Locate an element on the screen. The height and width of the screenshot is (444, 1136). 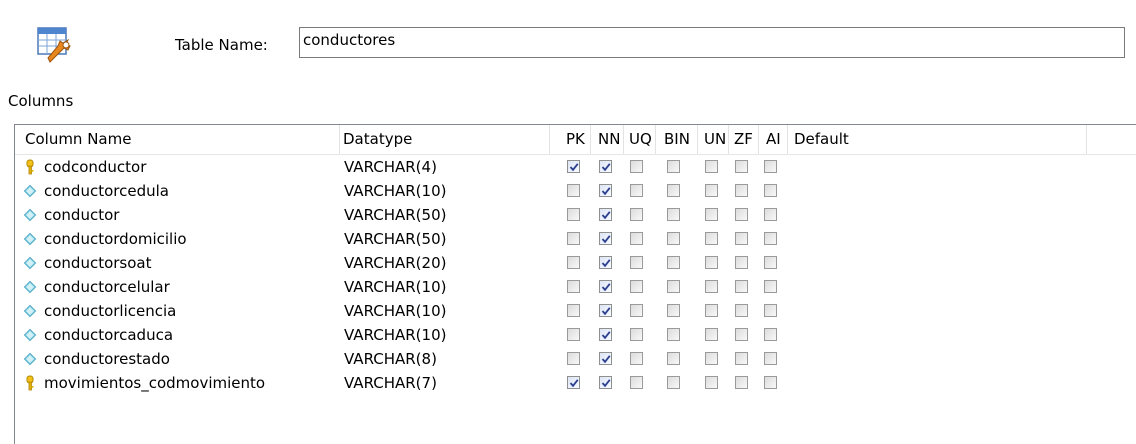
table-row: conductorcelular VARCHAR(10) is located at coordinates (575, 287).